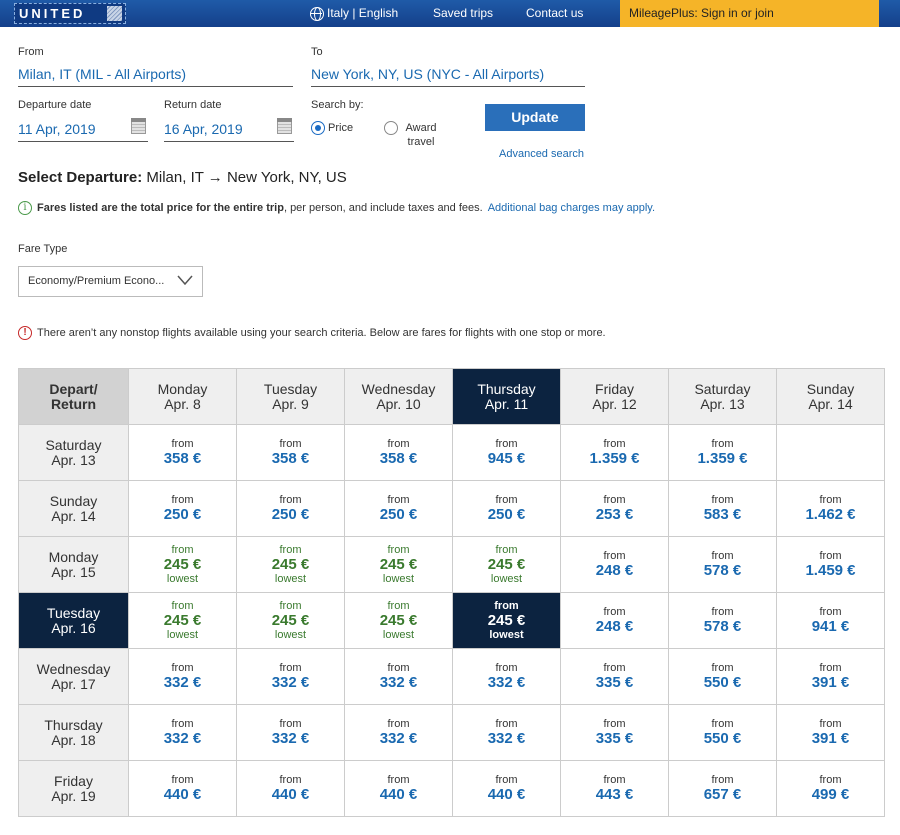  I want to click on fare-cell: from 657 €, so click(722, 788).